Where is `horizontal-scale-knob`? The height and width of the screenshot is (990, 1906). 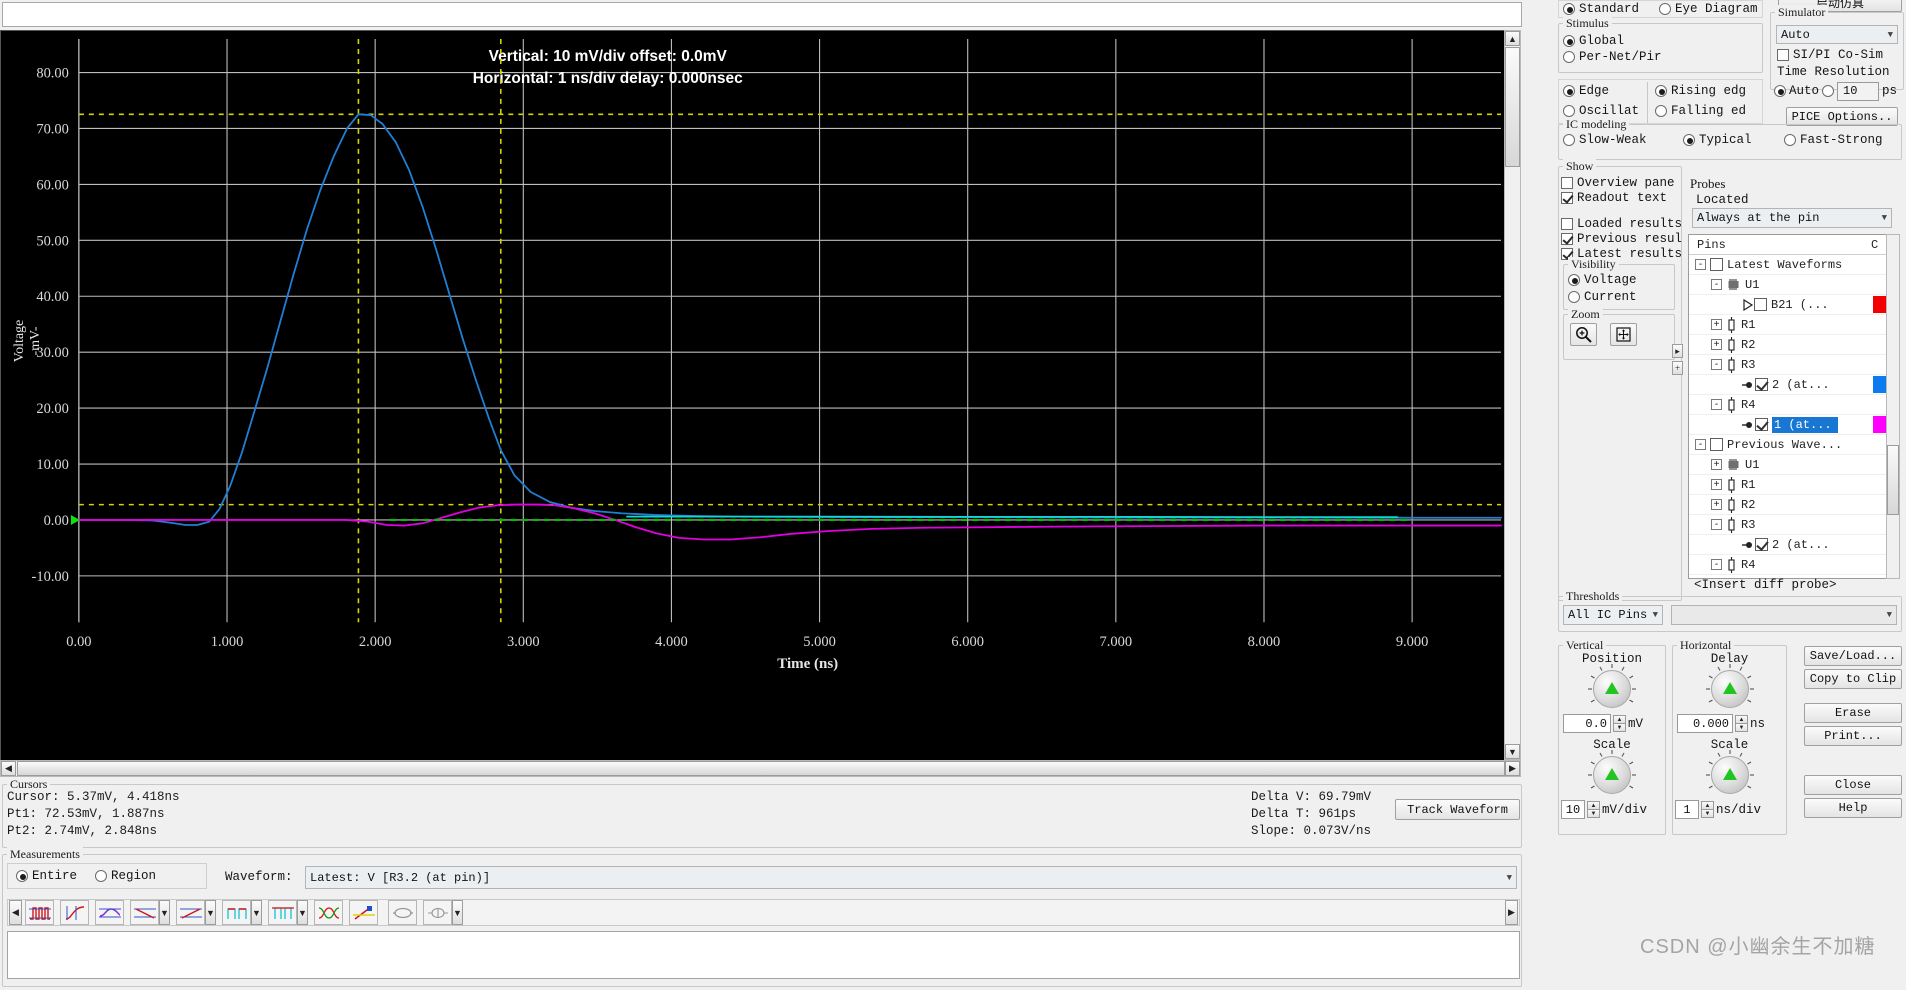
horizontal-scale-knob is located at coordinates (1729, 772).